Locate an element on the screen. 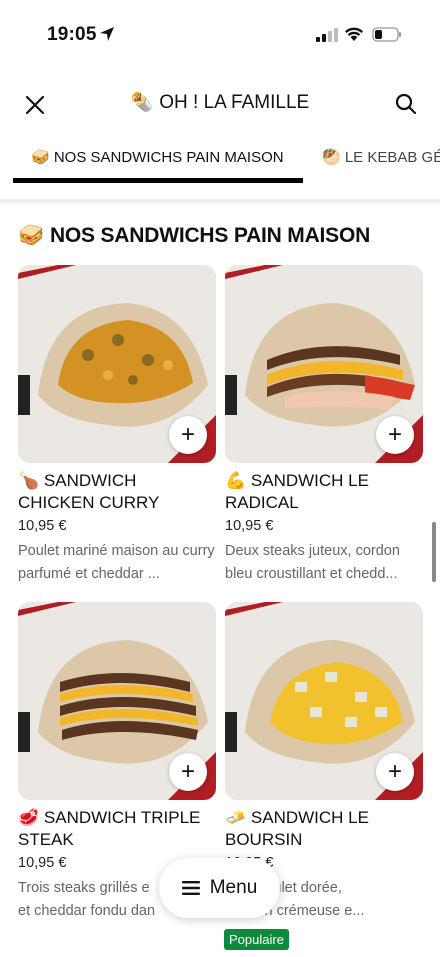 The image size is (440, 957). menu-button: Menu is located at coordinates (219, 888).